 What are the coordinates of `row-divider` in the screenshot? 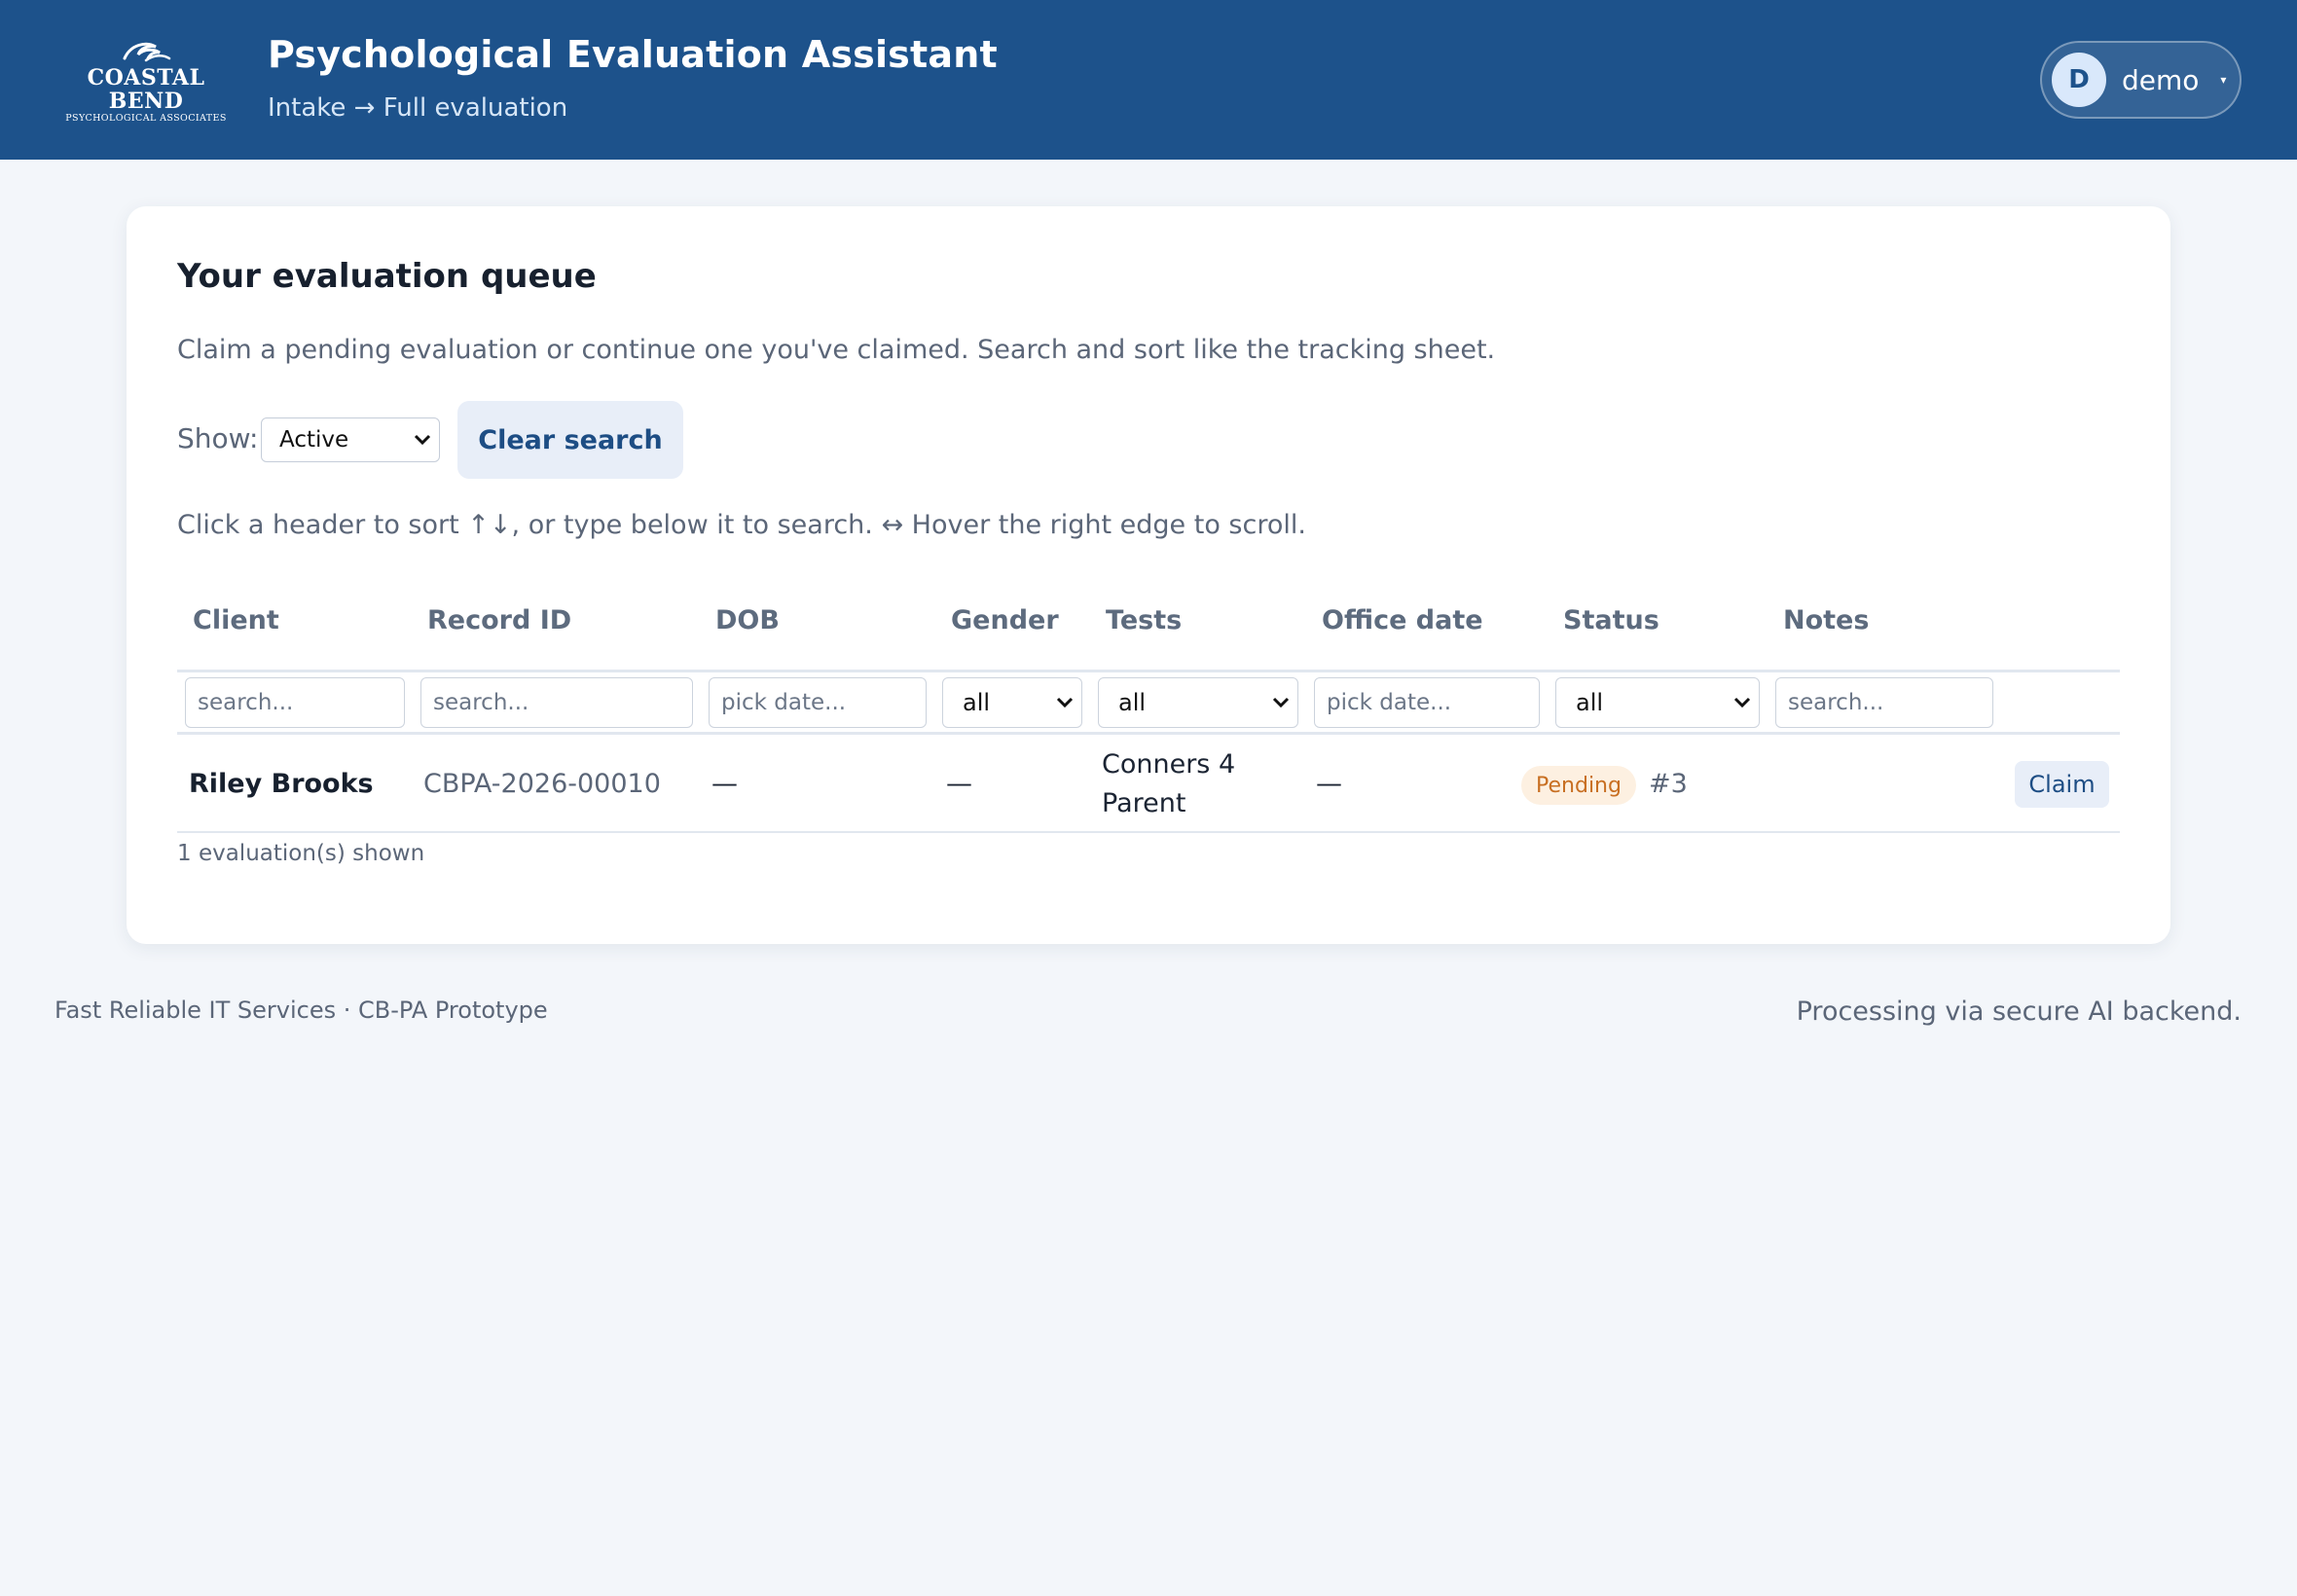 It's located at (1148, 832).